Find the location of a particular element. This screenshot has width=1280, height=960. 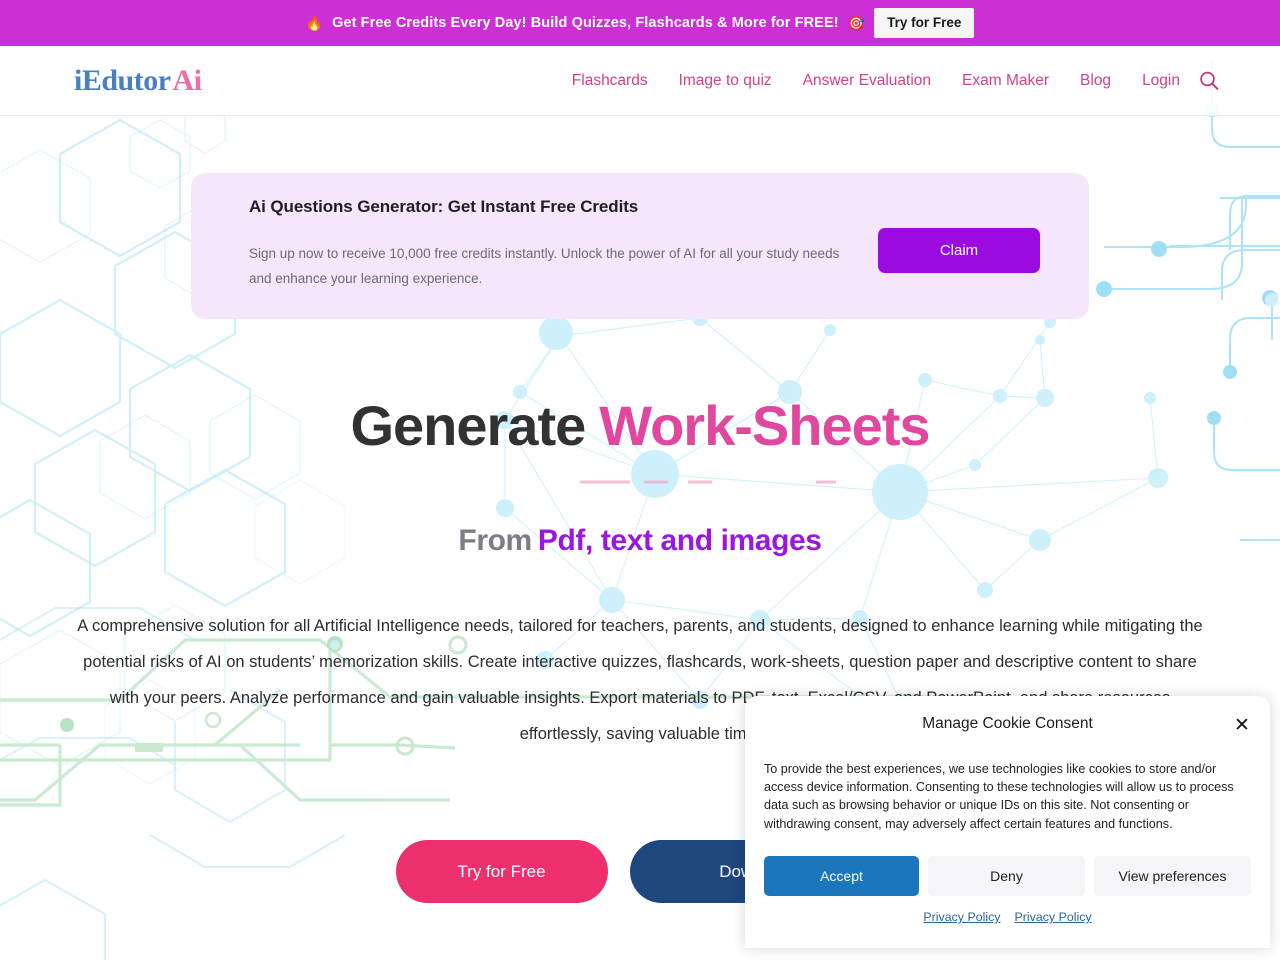

circuit-dots-right is located at coordinates (1187, 264).